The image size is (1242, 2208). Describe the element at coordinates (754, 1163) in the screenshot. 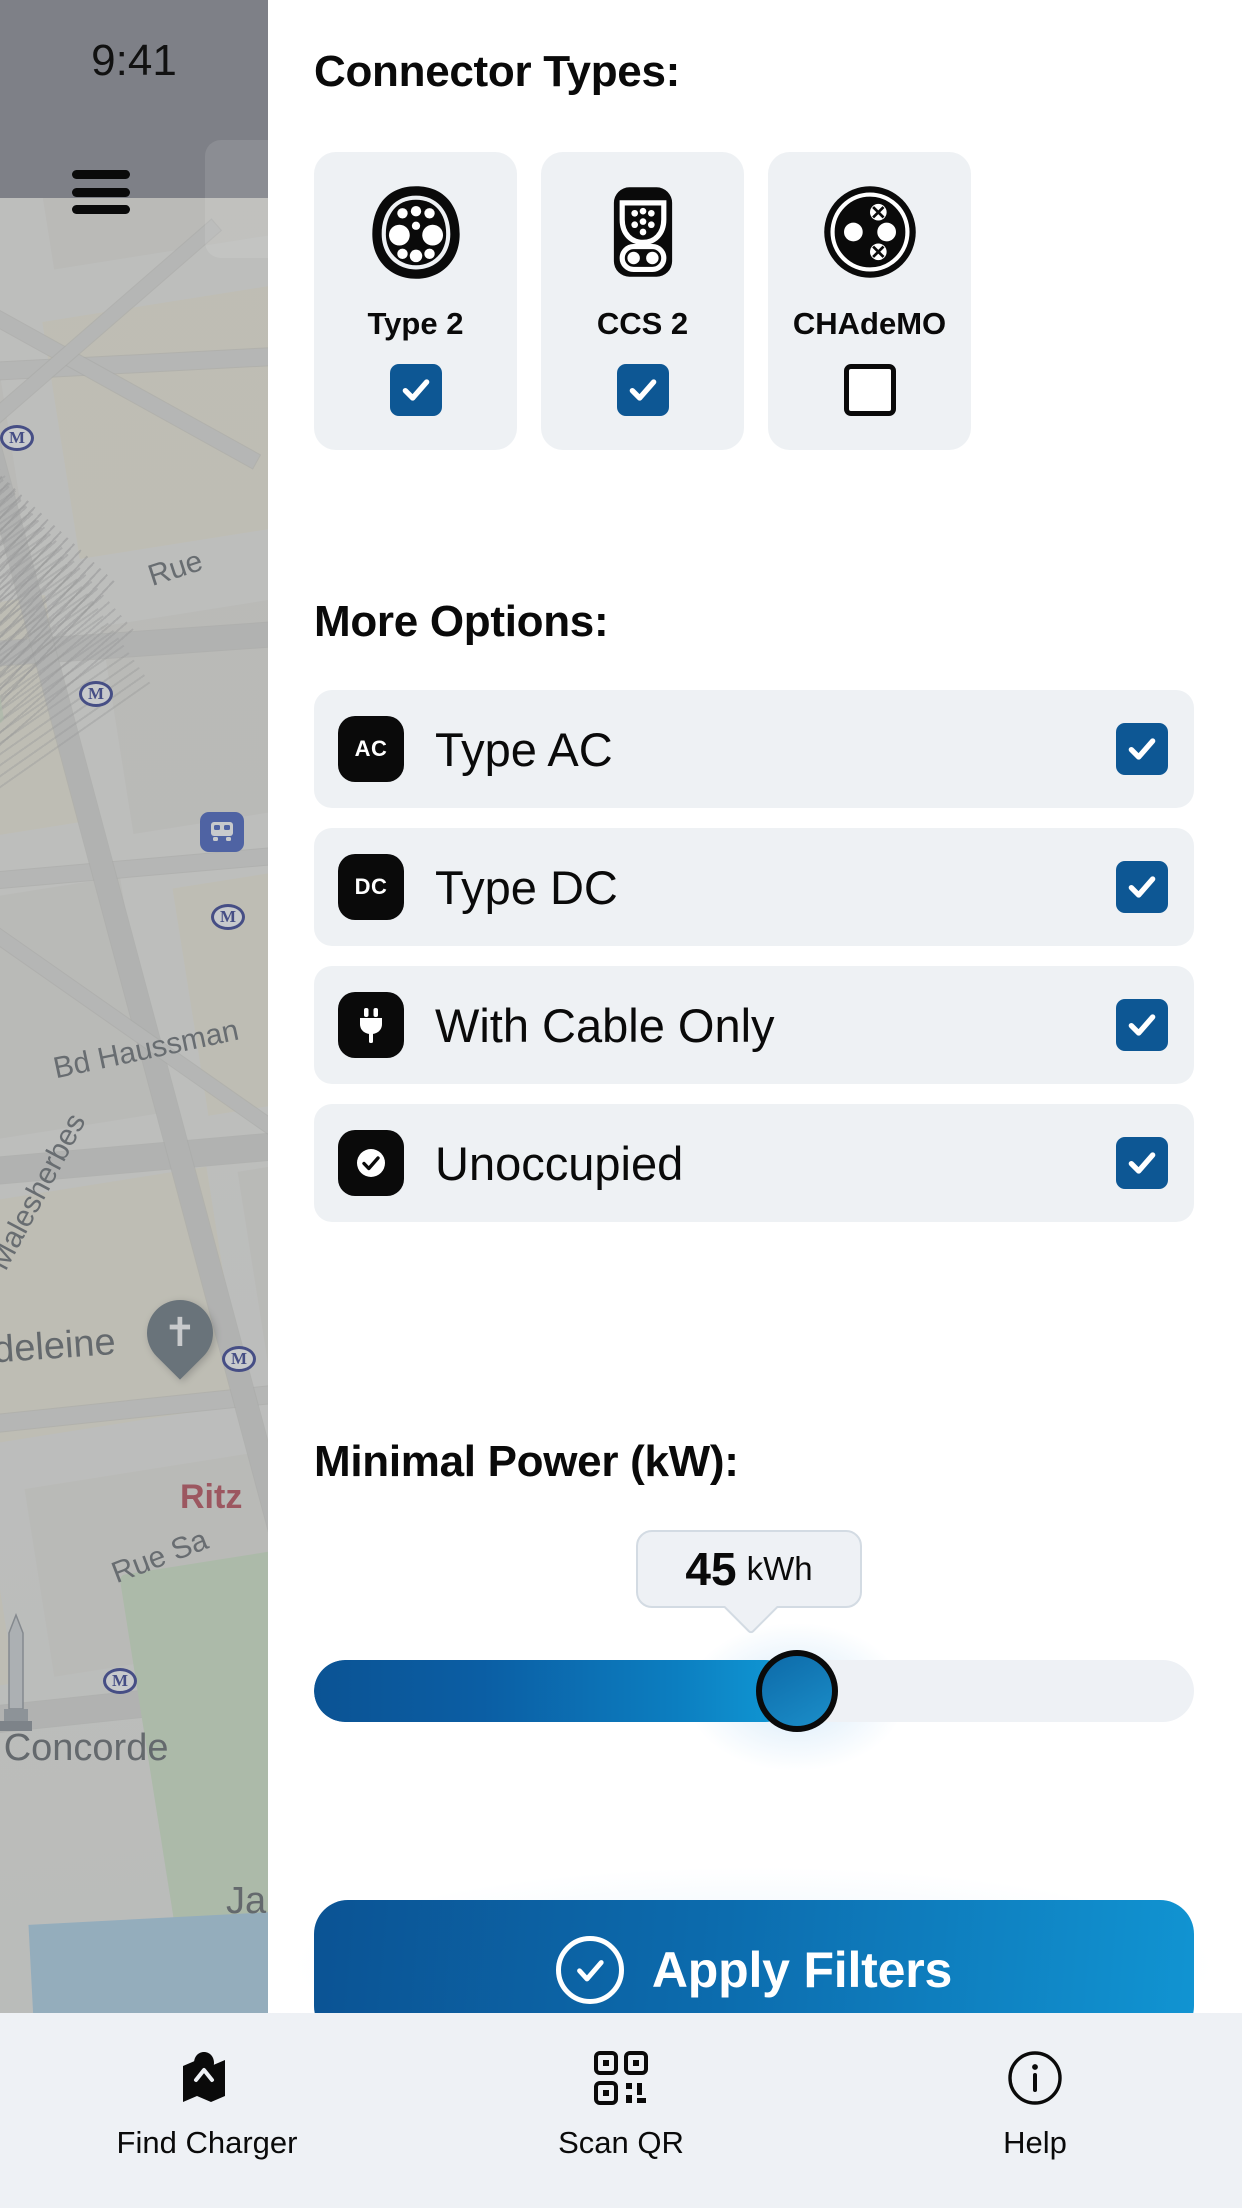

I see `option-row-unoccupied: Unoccupied` at that location.